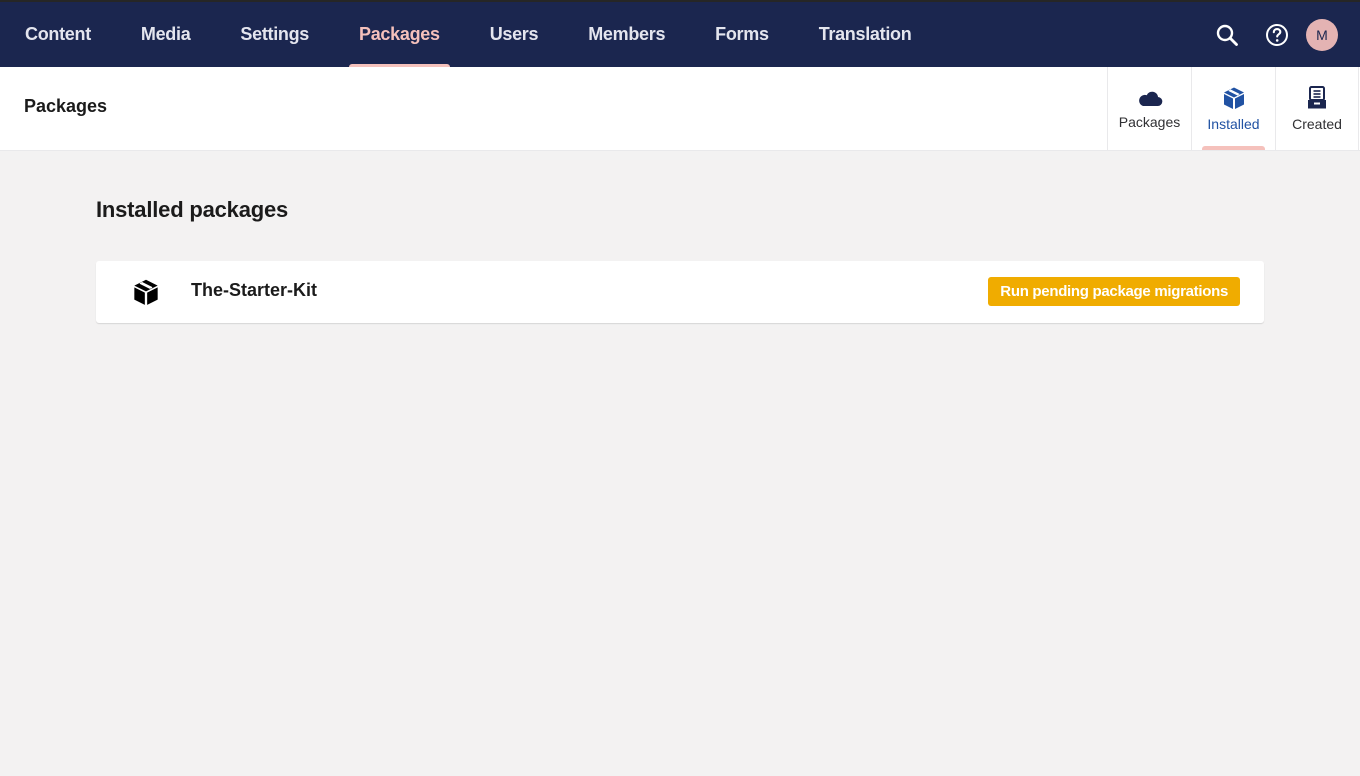 The width and height of the screenshot is (1360, 776). Describe the element at coordinates (680, 109) in the screenshot. I see `page-header: Packages Packages Installed Created` at that location.